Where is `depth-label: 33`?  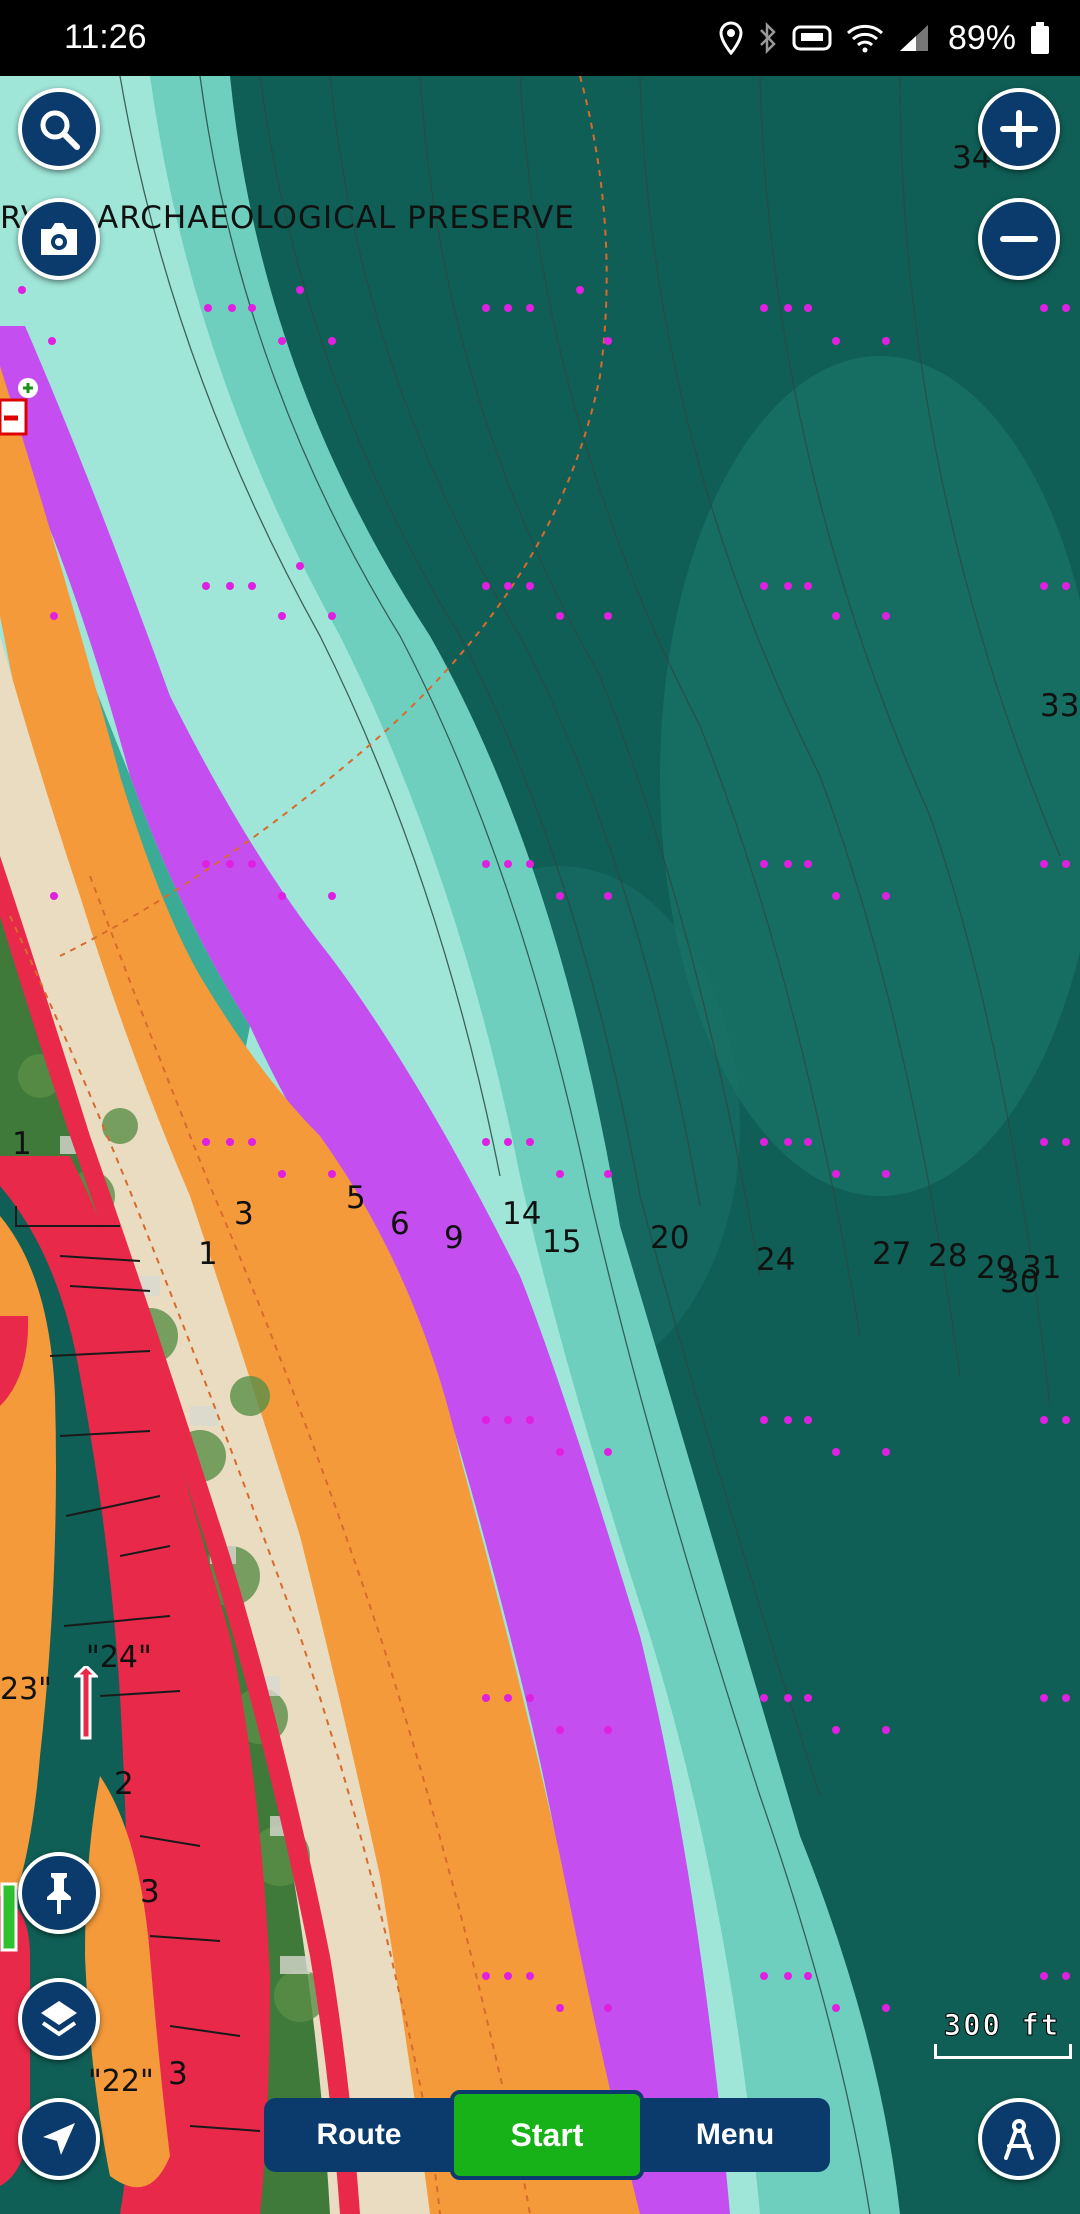
depth-label: 33 is located at coordinates (1060, 706).